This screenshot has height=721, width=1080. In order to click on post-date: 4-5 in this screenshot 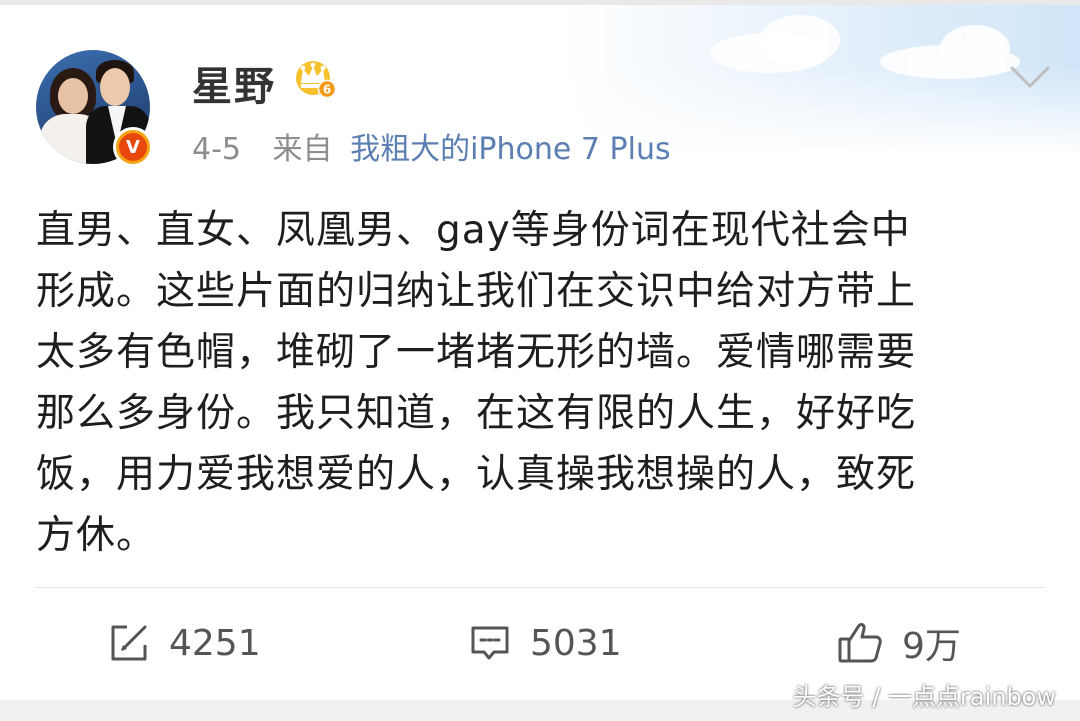, I will do `click(216, 149)`.